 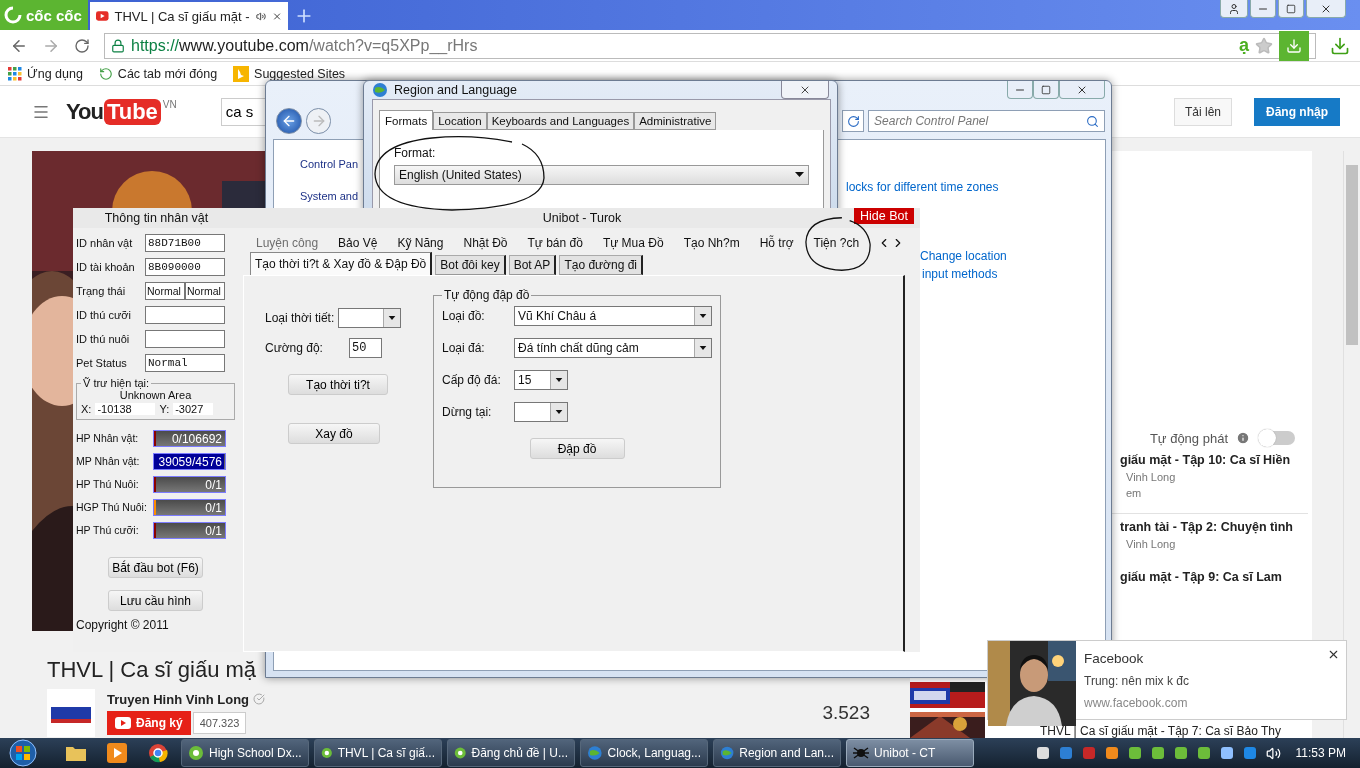 What do you see at coordinates (456, 90) in the screenshot?
I see `window-title: Region and Language` at bounding box center [456, 90].